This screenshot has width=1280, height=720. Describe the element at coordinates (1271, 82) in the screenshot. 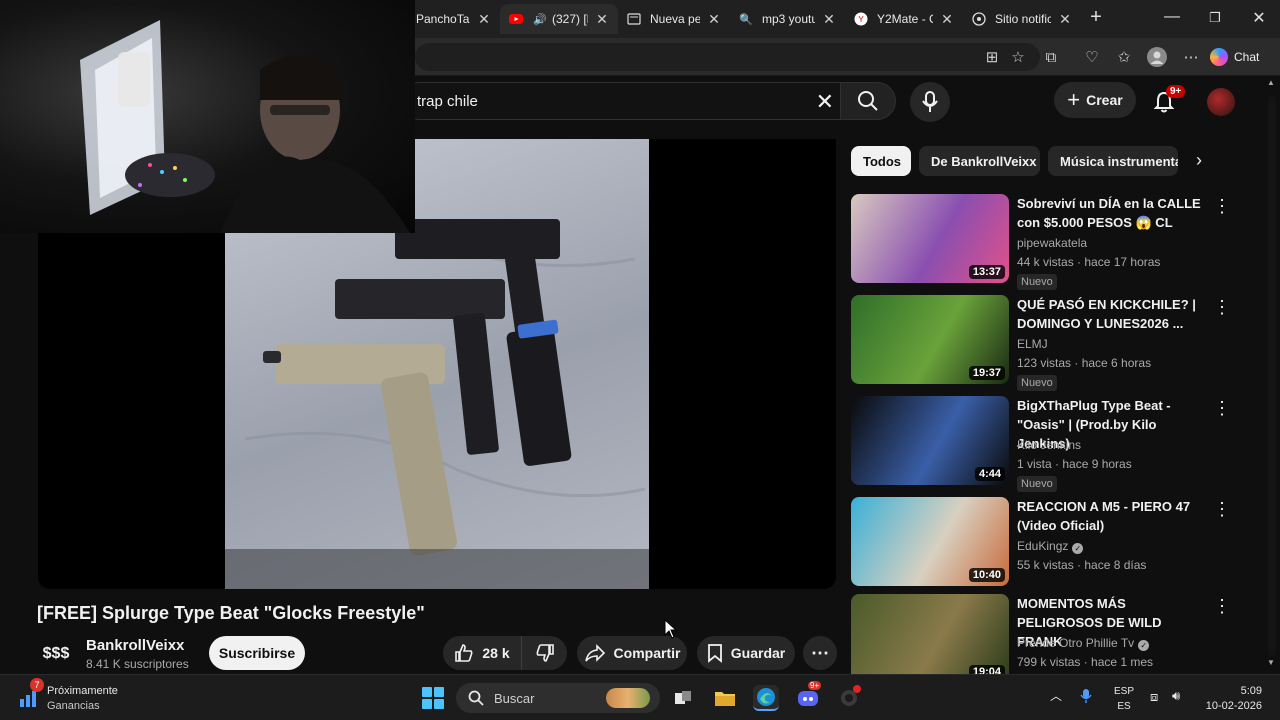

I see `scroll-up-icon: ▲` at that location.